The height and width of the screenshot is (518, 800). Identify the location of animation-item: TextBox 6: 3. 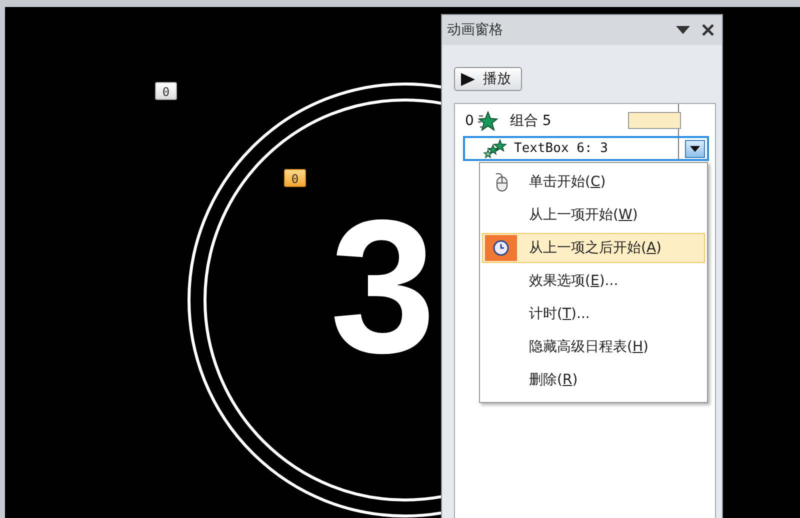
(586, 148).